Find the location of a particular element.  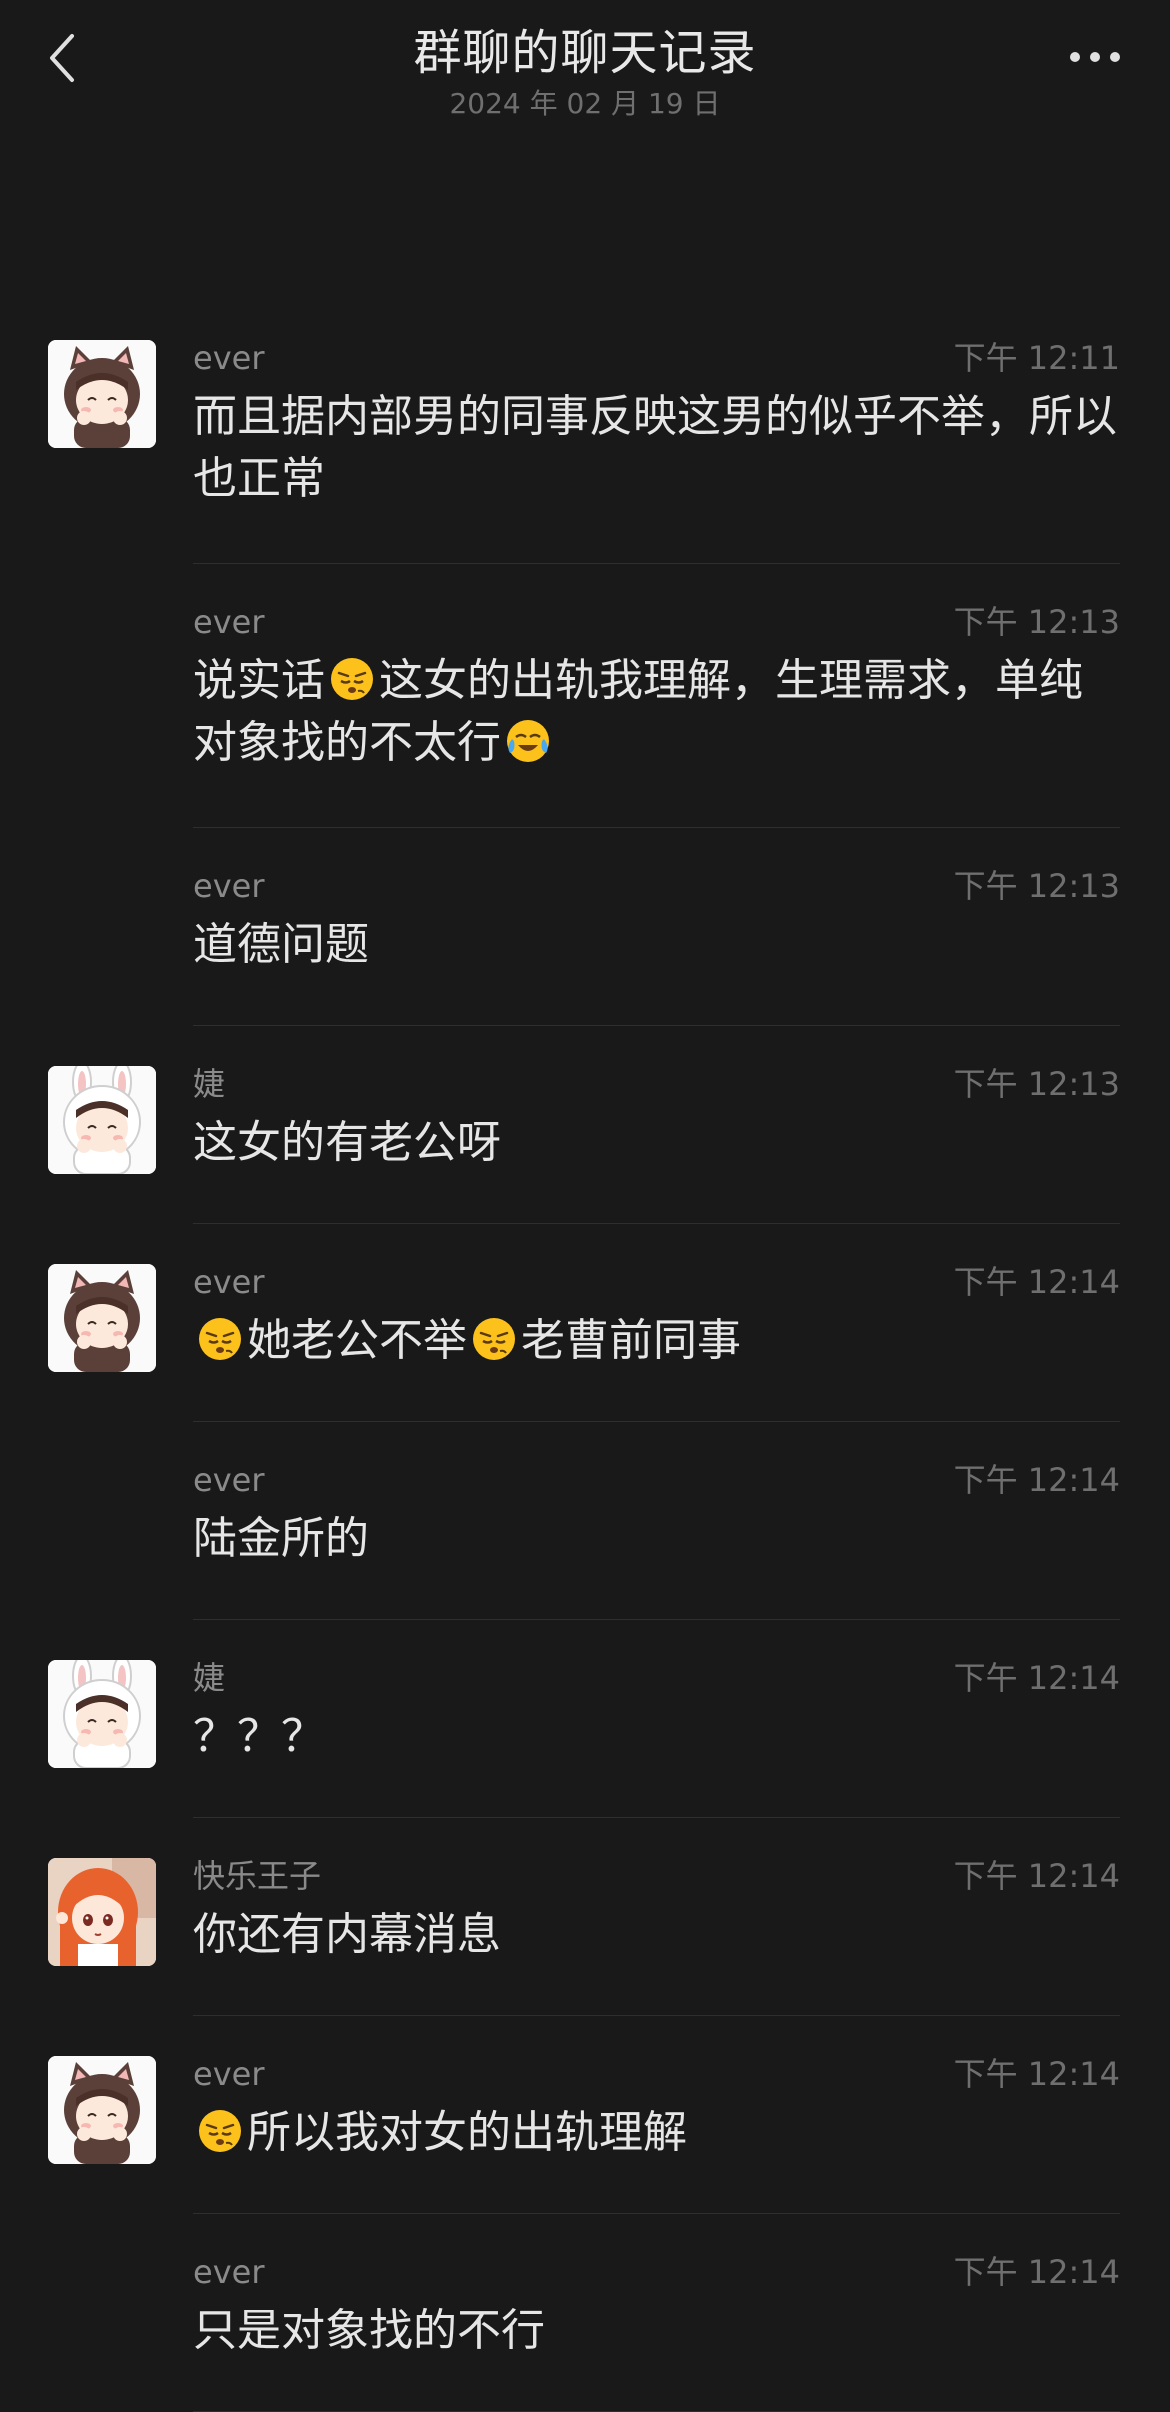

message-text: 她老公不举 老曹前同事 is located at coordinates (656, 1341).